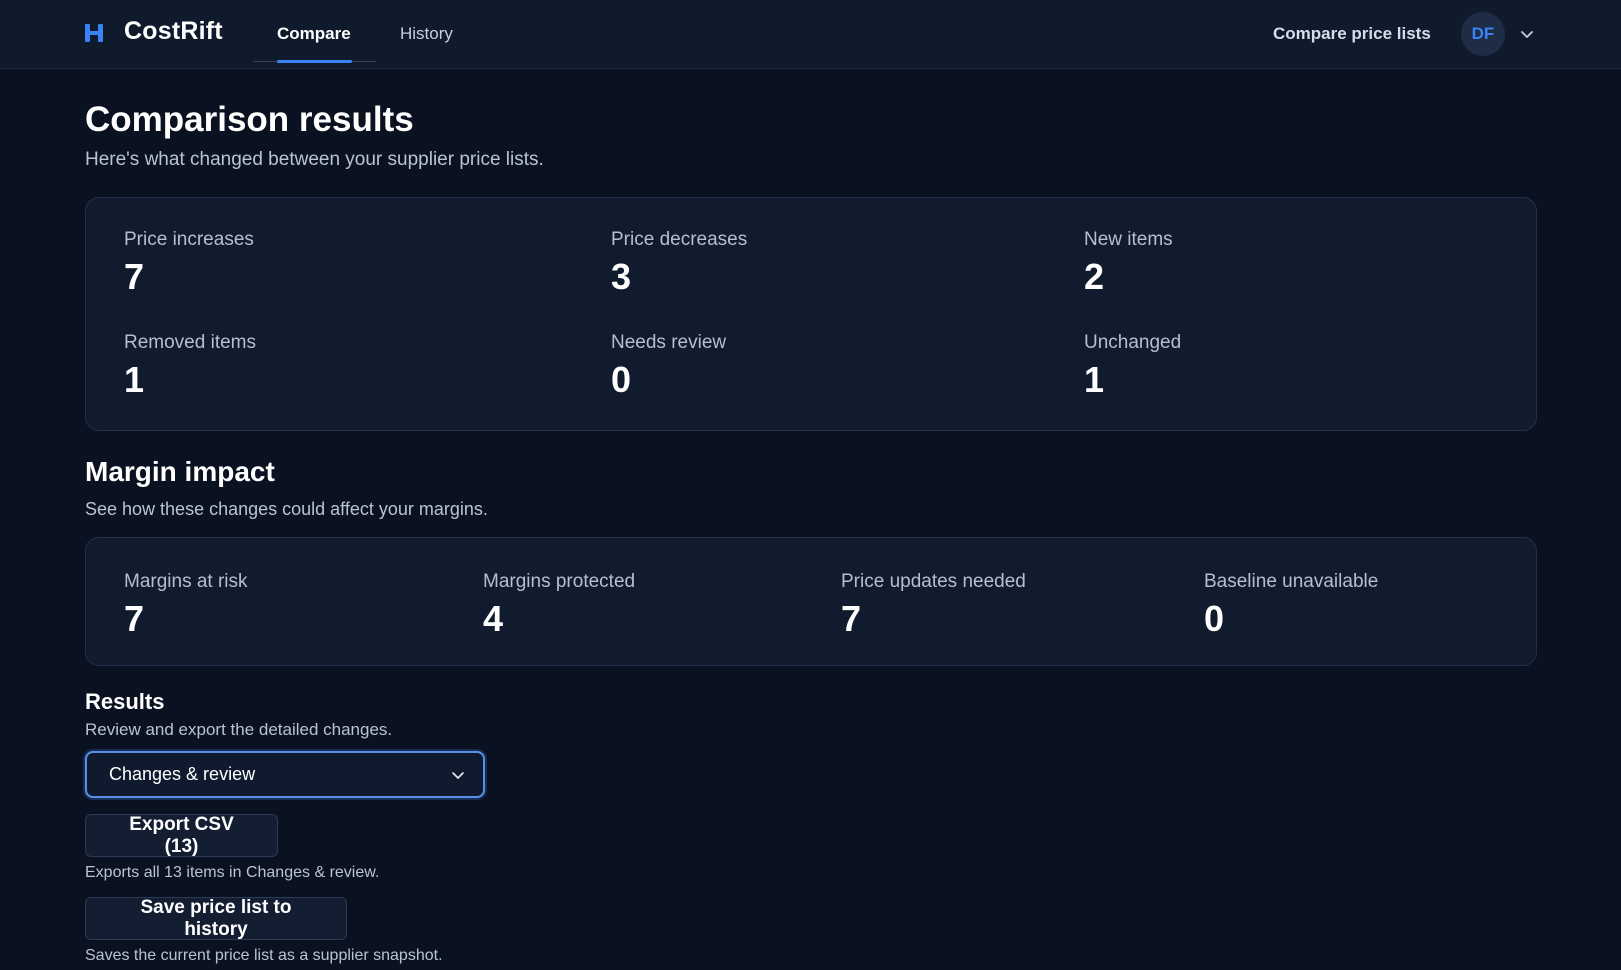 This screenshot has width=1621, height=970. What do you see at coordinates (314, 61) in the screenshot?
I see `active-tab-indicator` at bounding box center [314, 61].